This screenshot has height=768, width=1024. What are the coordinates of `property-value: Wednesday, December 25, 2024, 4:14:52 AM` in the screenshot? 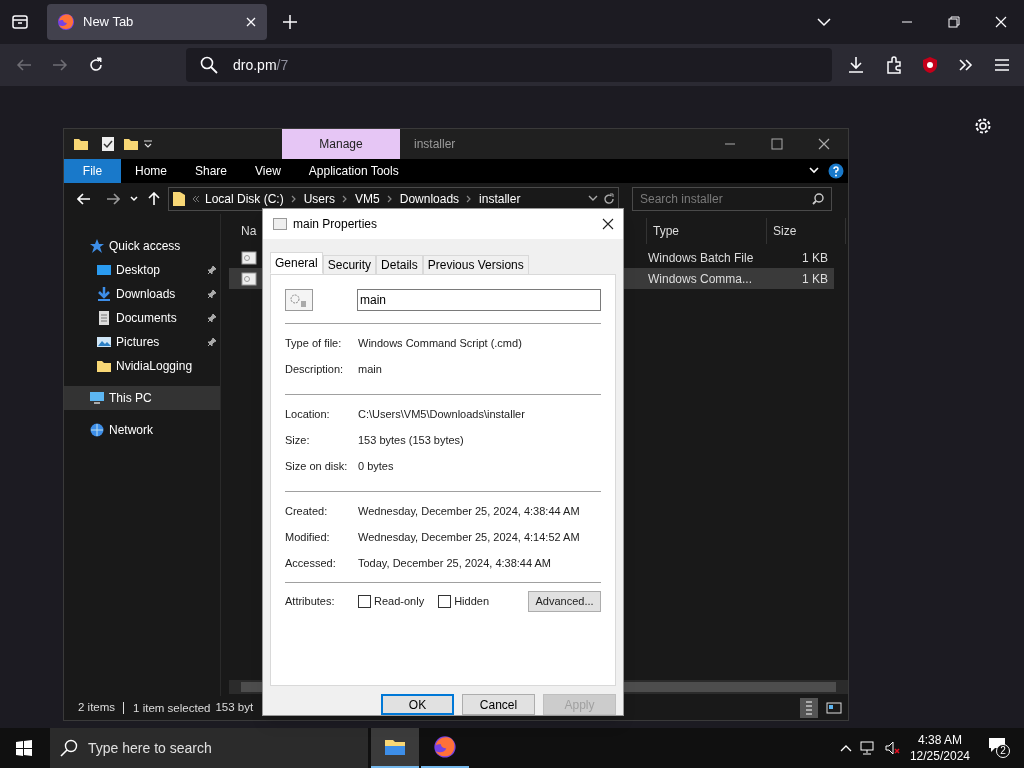 It's located at (469, 537).